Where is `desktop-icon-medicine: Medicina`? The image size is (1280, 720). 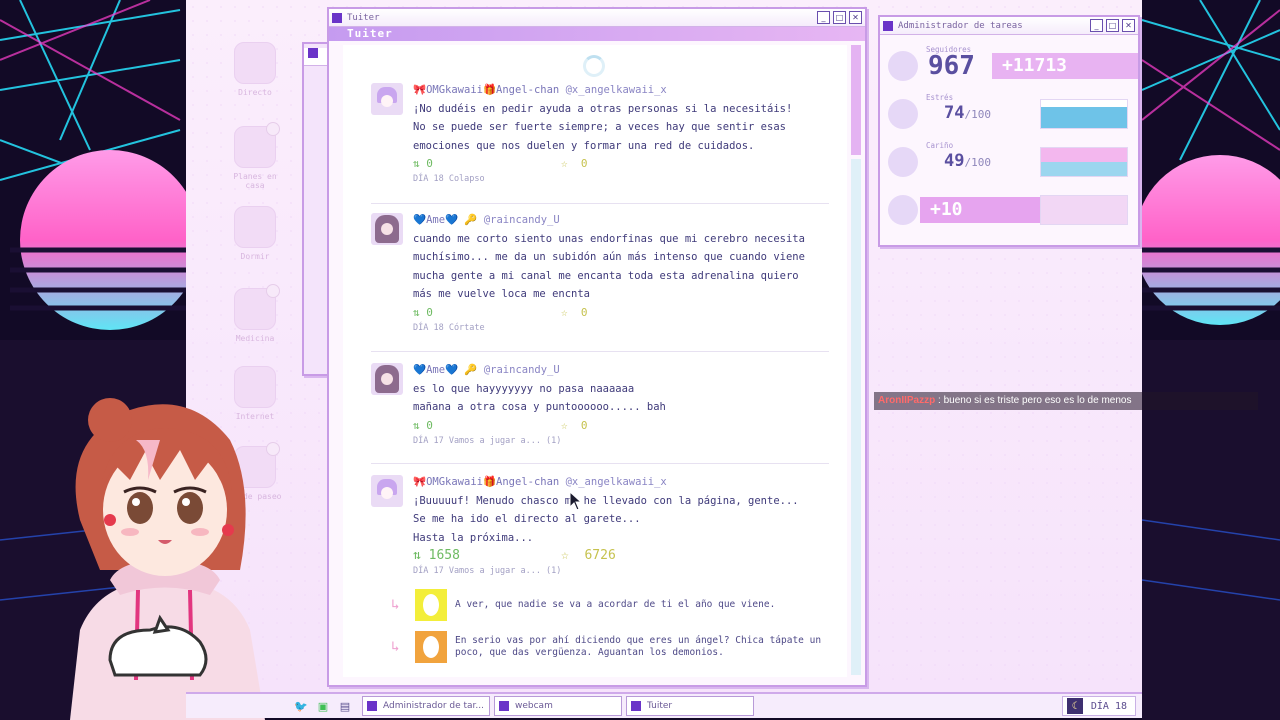
desktop-icon-medicine: Medicina is located at coordinates (255, 313).